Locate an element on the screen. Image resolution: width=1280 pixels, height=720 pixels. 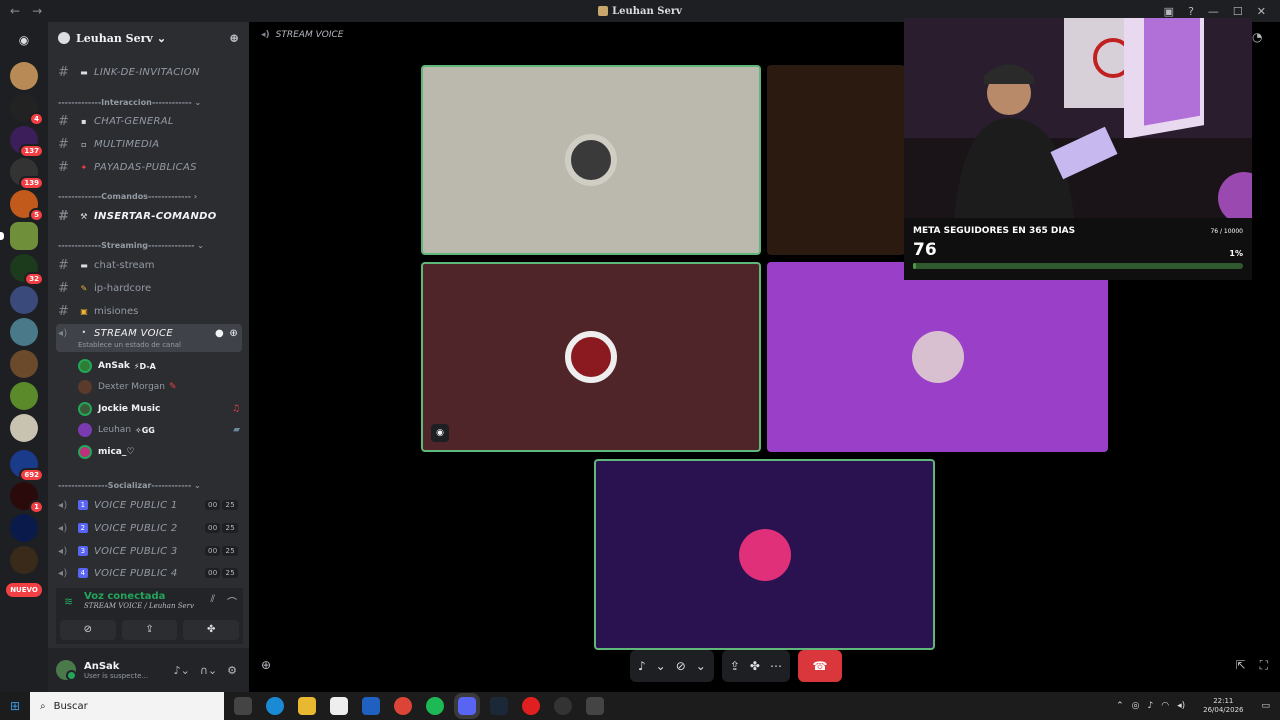
discord-icon is located at coordinates (467, 706).